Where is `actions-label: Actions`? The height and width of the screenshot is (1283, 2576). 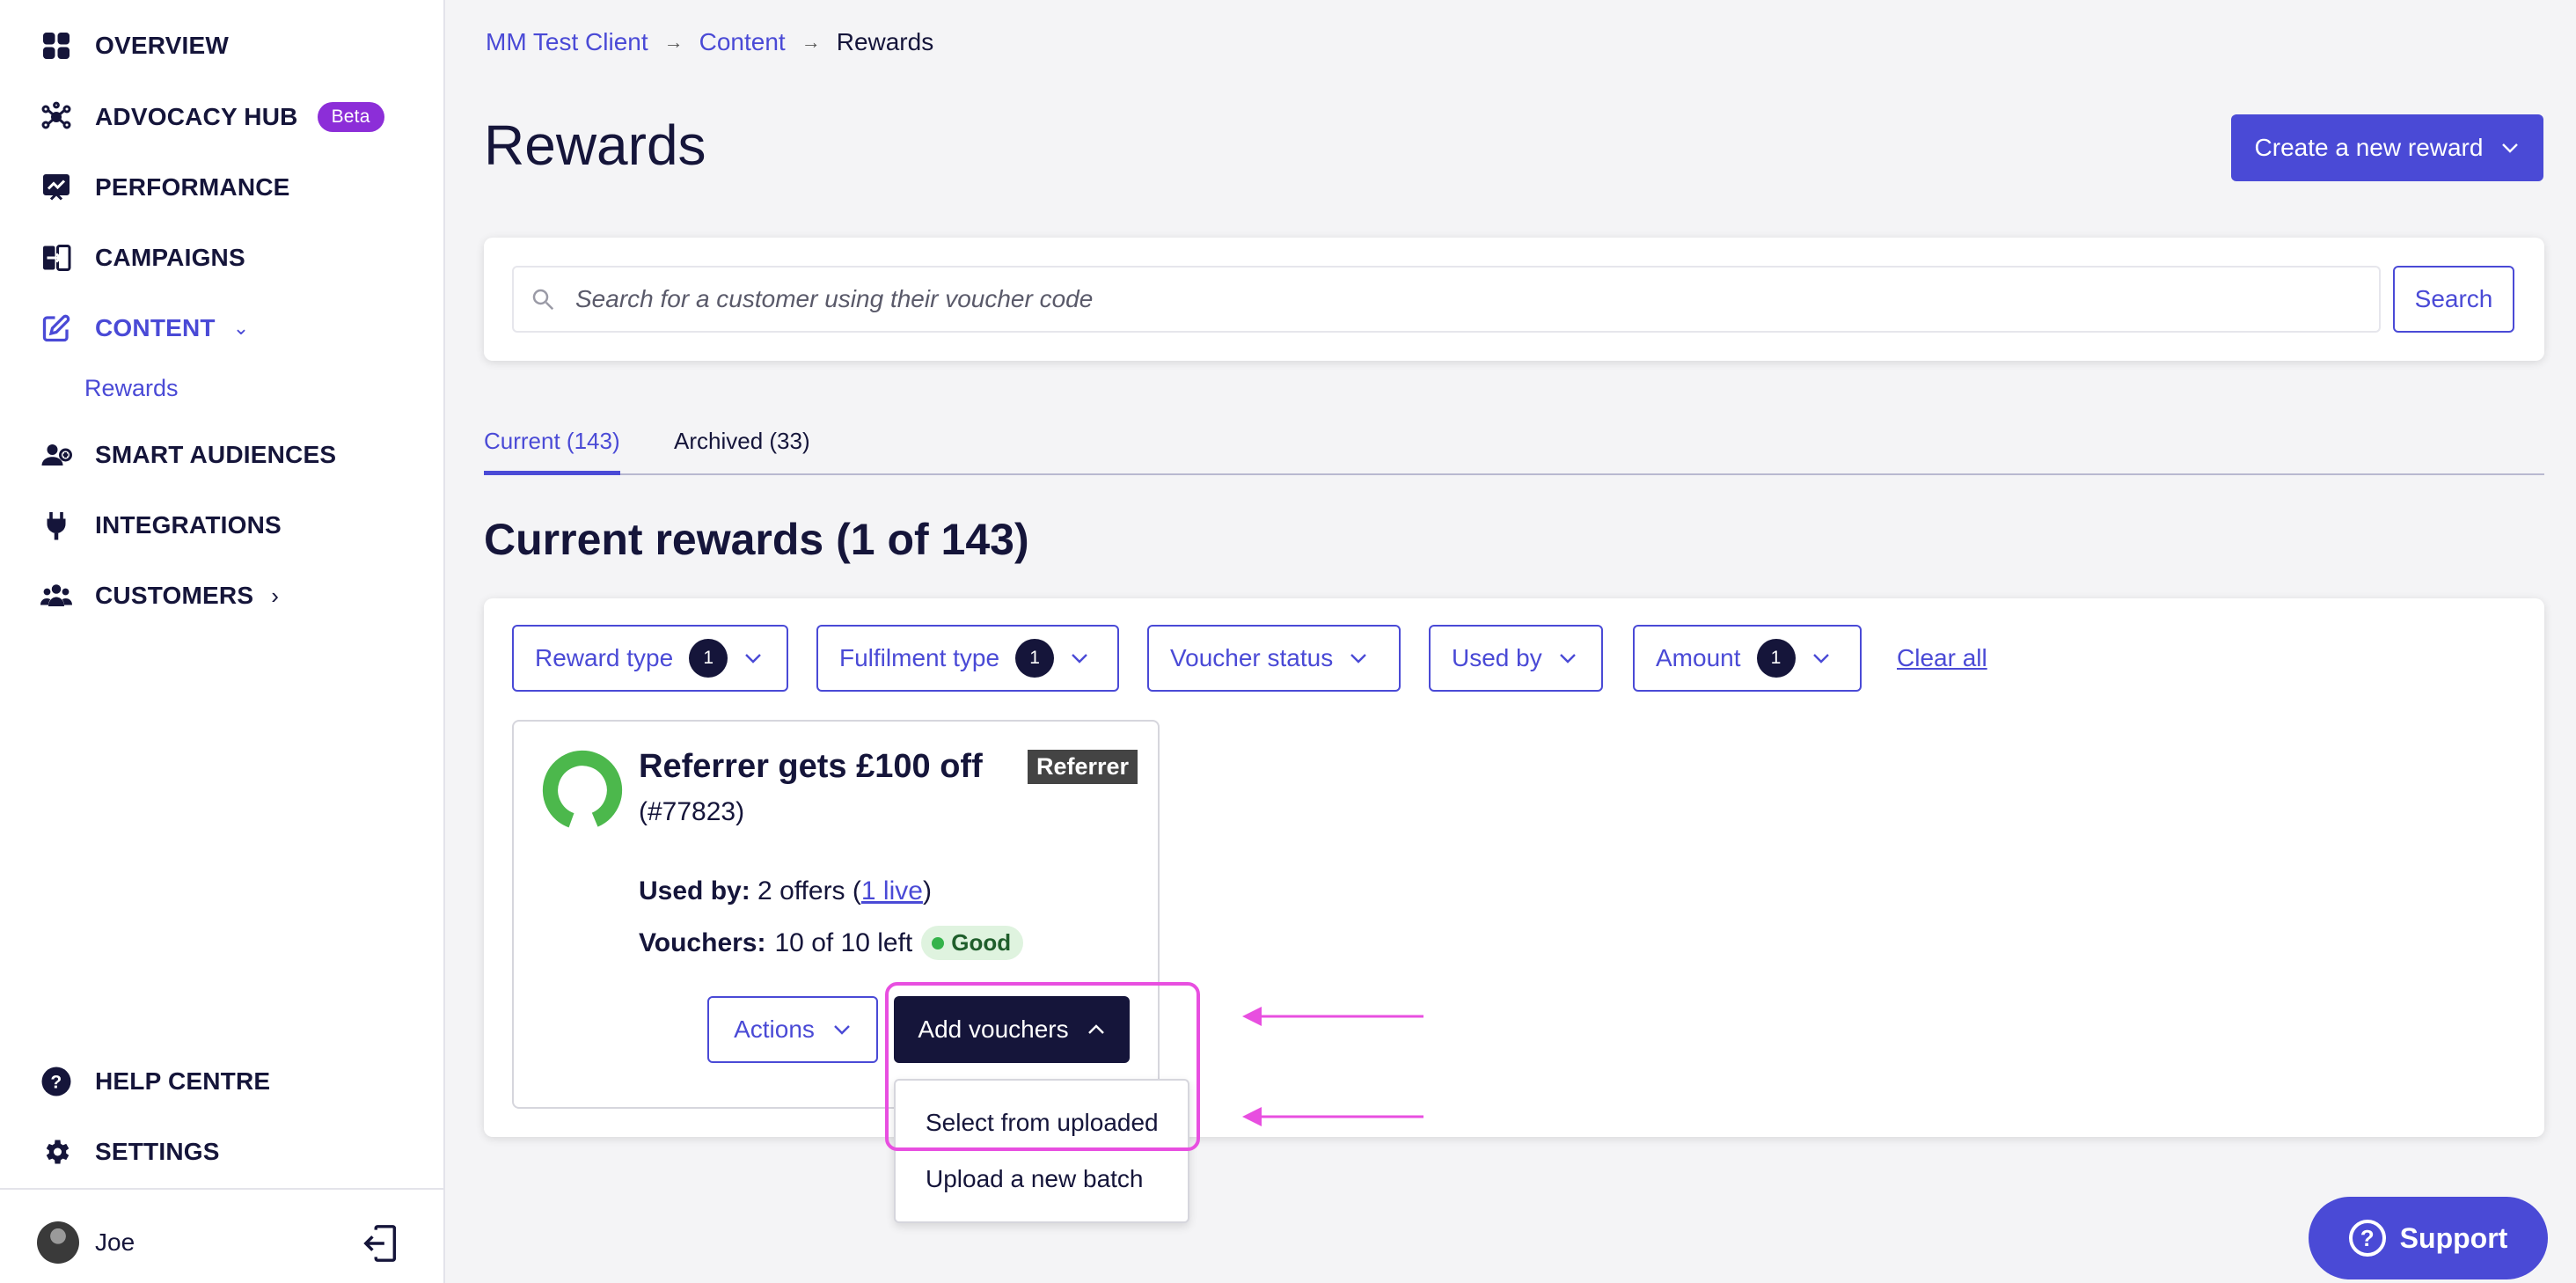
actions-label: Actions is located at coordinates (774, 1029).